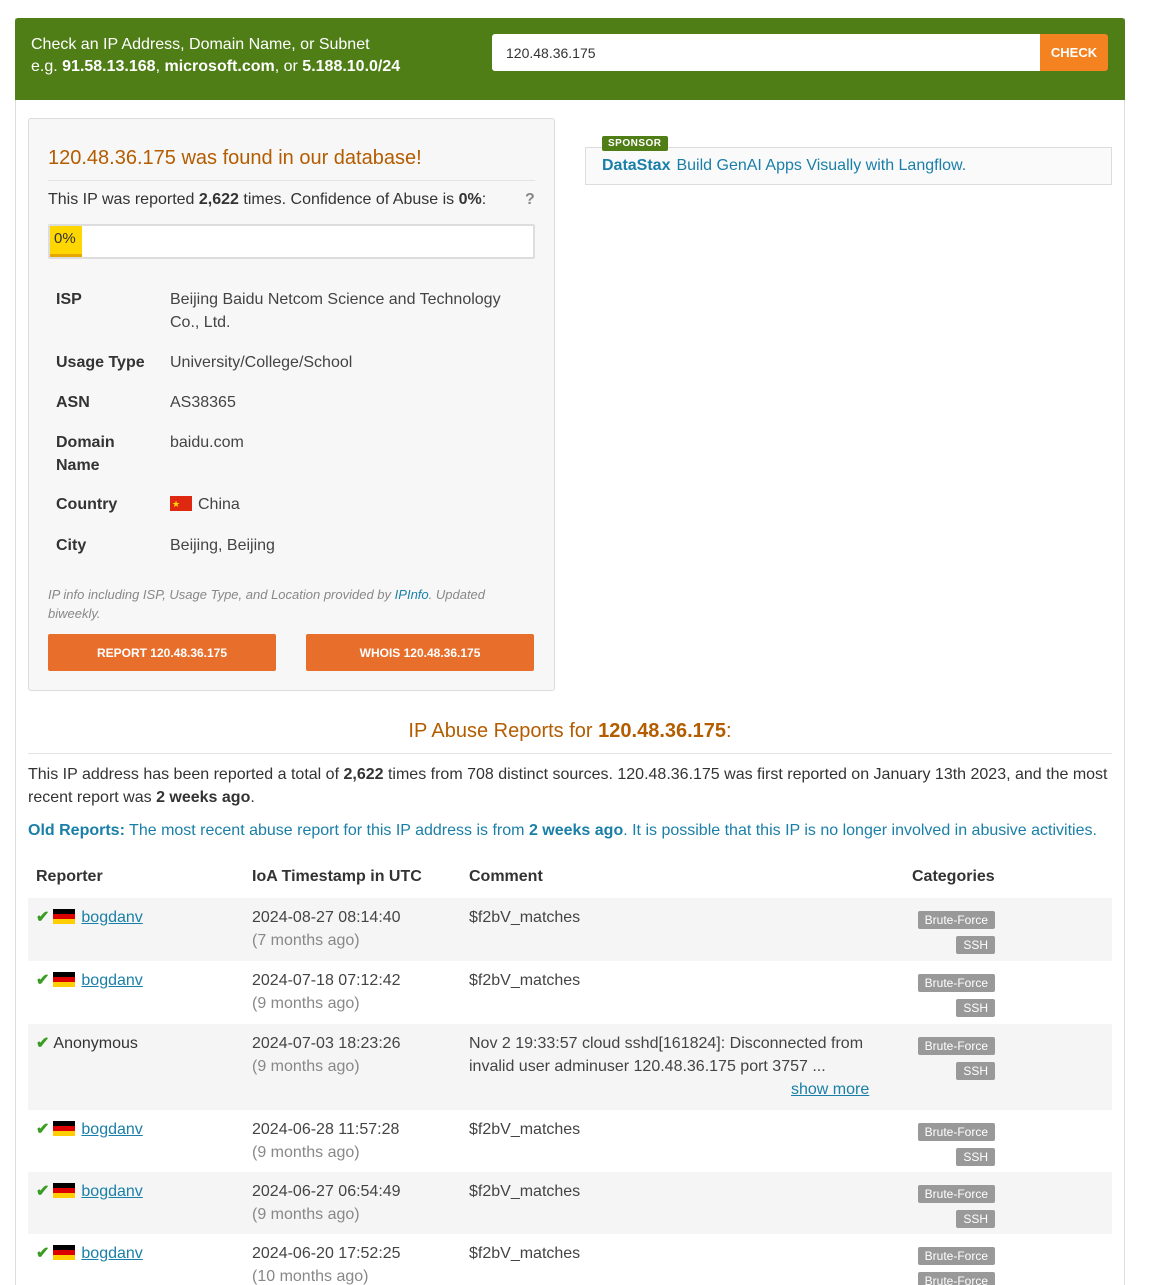 This screenshot has width=1170, height=1285. I want to click on report-ip-button: REPORT 120.48.36.175, so click(162, 652).